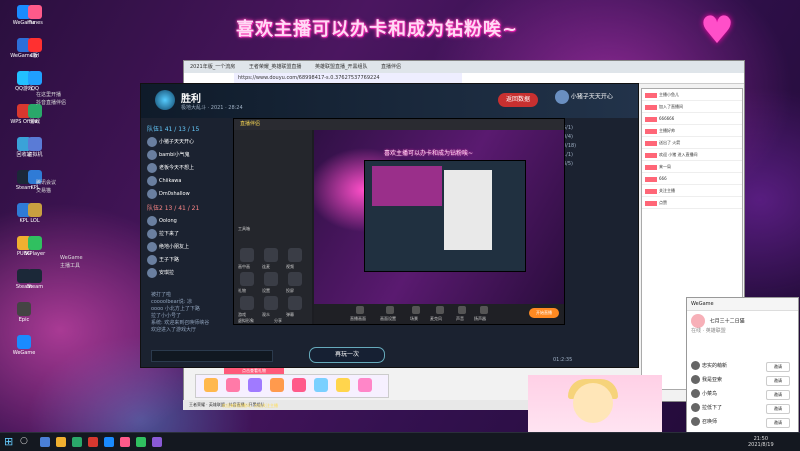 The width and height of the screenshot is (800, 451). What do you see at coordinates (192, 247) in the screenshot?
I see `player-row: 绝地小朋友上` at bounding box center [192, 247].